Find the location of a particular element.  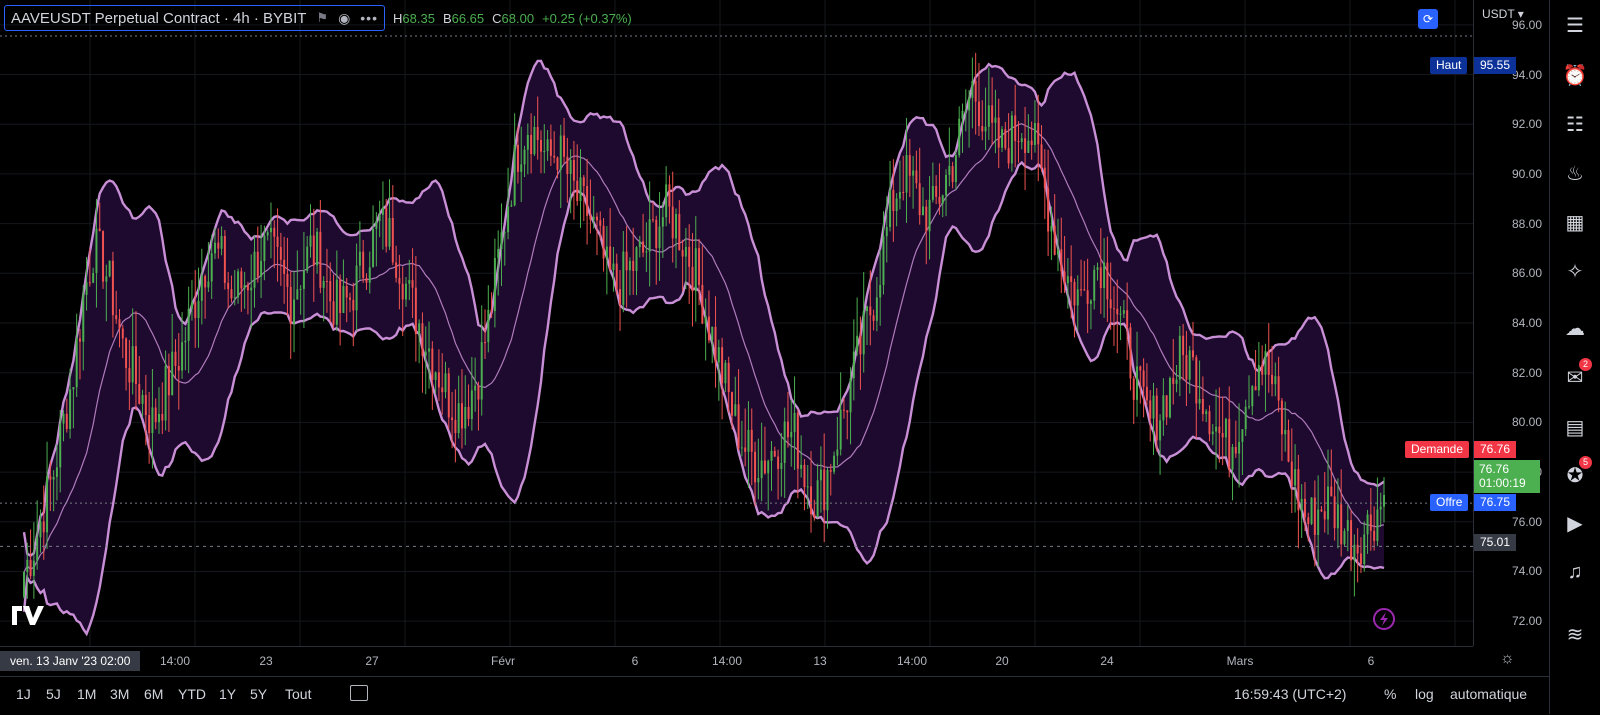

notes-icon: ▤ is located at coordinates (1575, 427).